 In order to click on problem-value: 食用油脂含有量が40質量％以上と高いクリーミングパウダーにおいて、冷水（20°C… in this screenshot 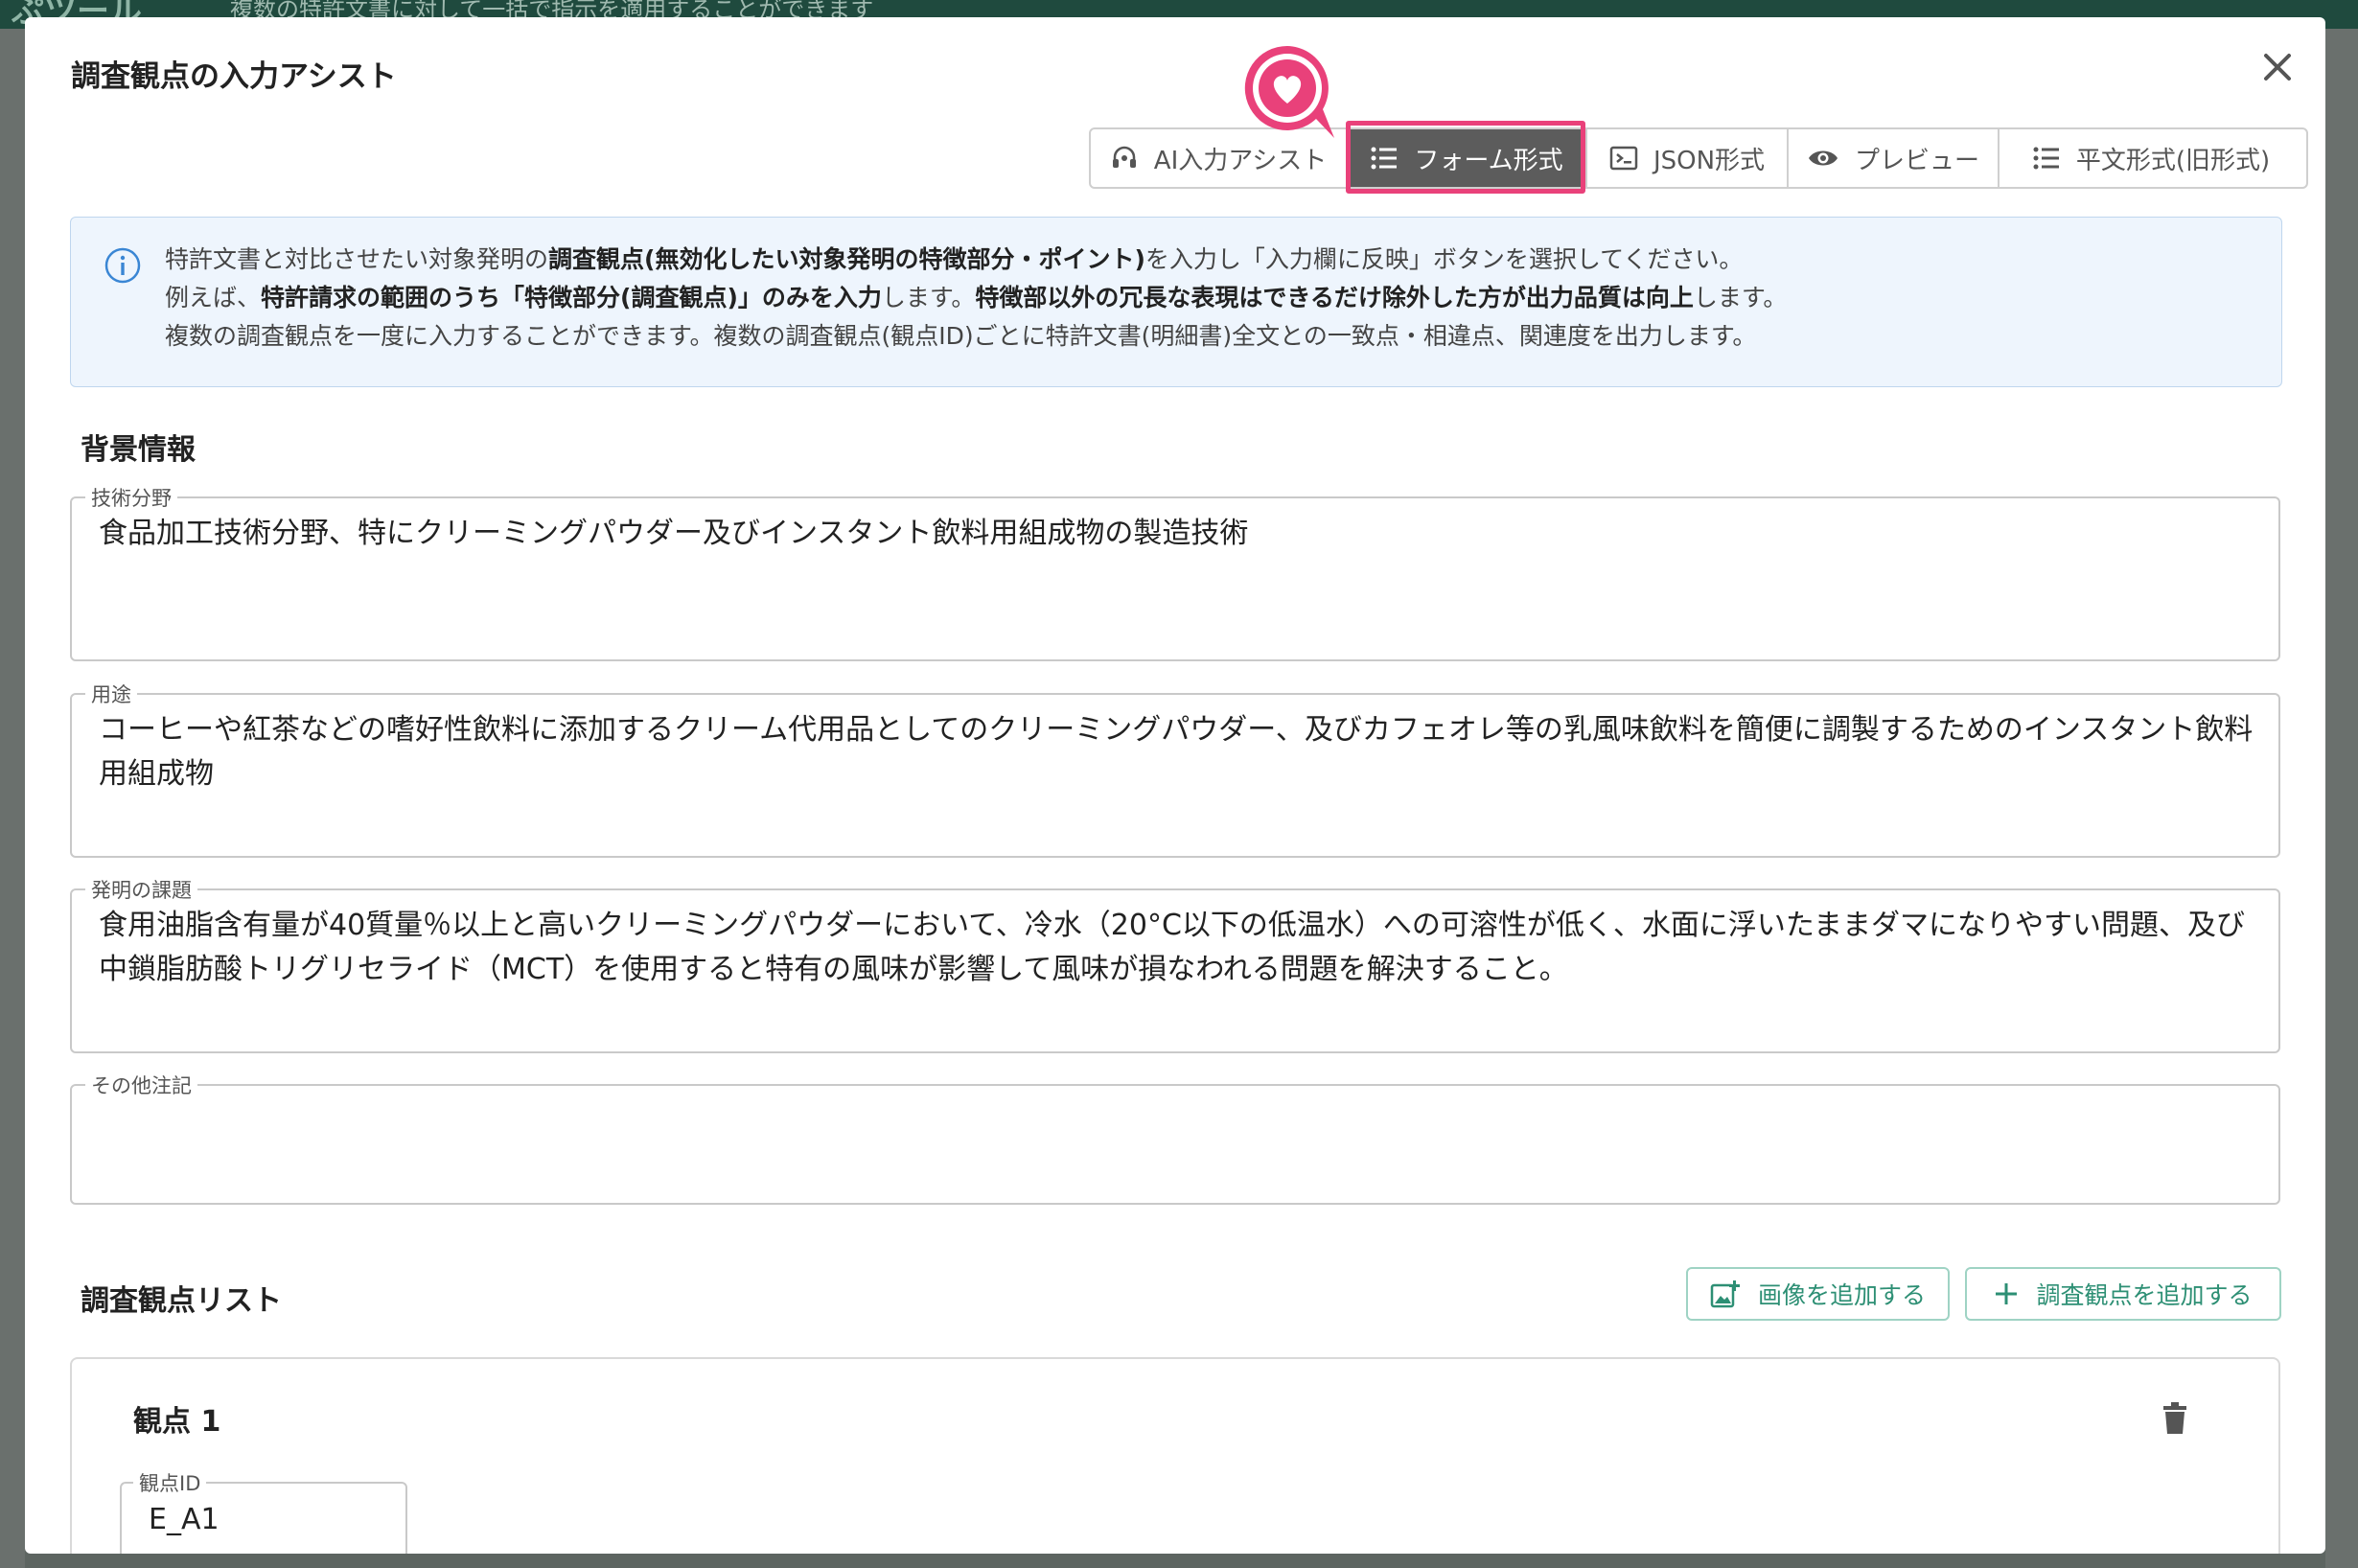, I will do `click(1172, 947)`.